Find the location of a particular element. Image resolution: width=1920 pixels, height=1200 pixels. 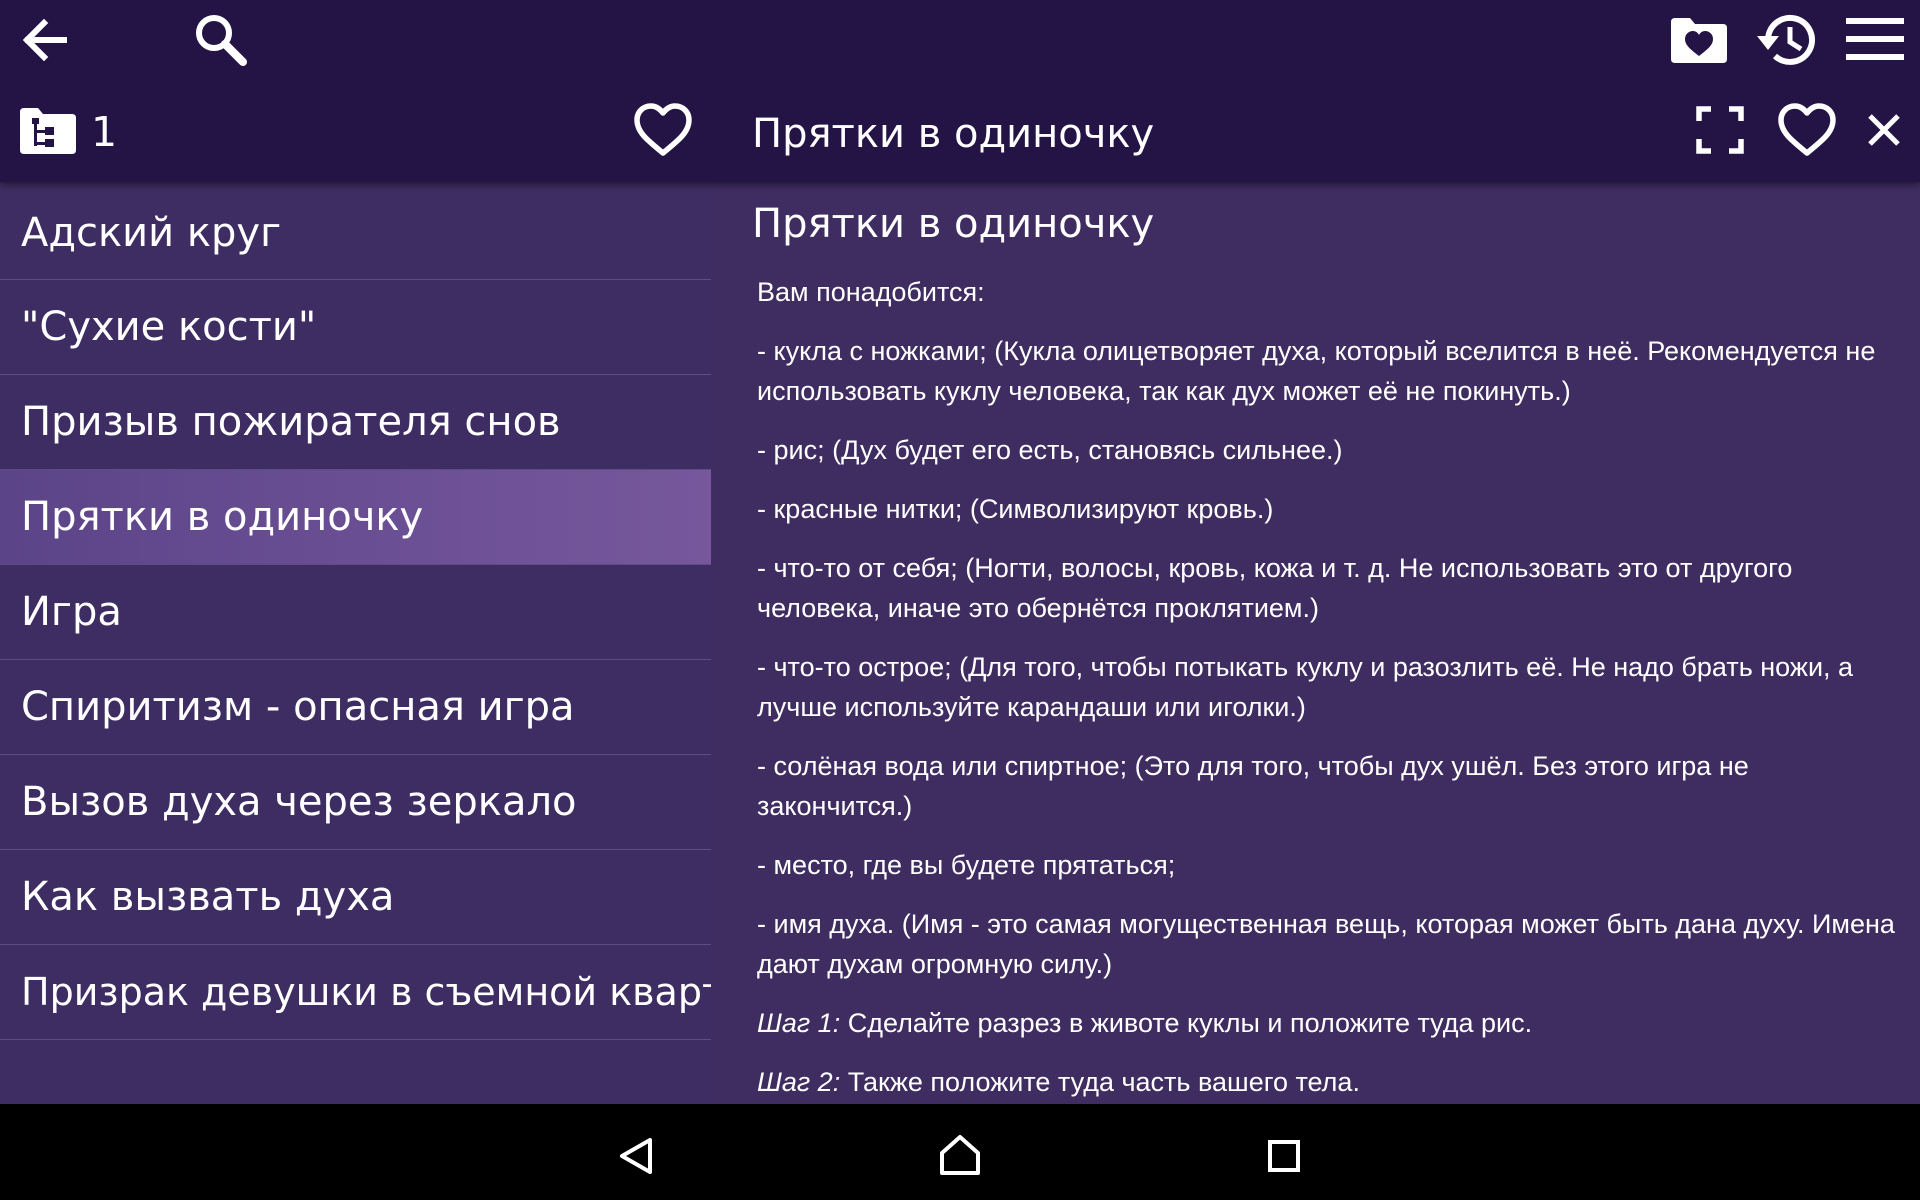

system-nav-bar is located at coordinates (960, 1152).